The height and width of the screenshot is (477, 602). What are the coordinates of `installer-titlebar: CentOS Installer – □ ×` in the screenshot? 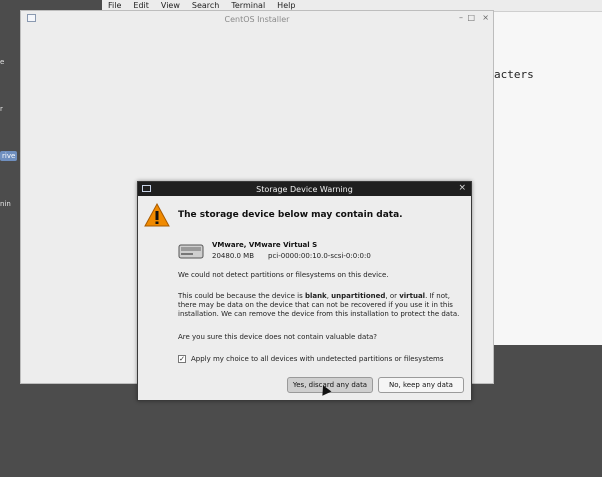 It's located at (257, 19).